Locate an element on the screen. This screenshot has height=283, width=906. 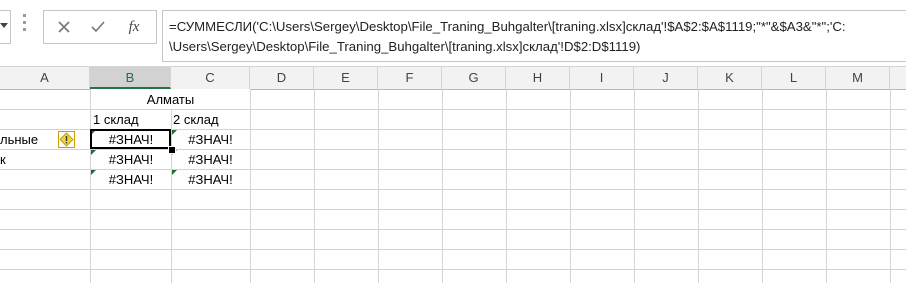
cell-a3: льные is located at coordinates (28, 140).